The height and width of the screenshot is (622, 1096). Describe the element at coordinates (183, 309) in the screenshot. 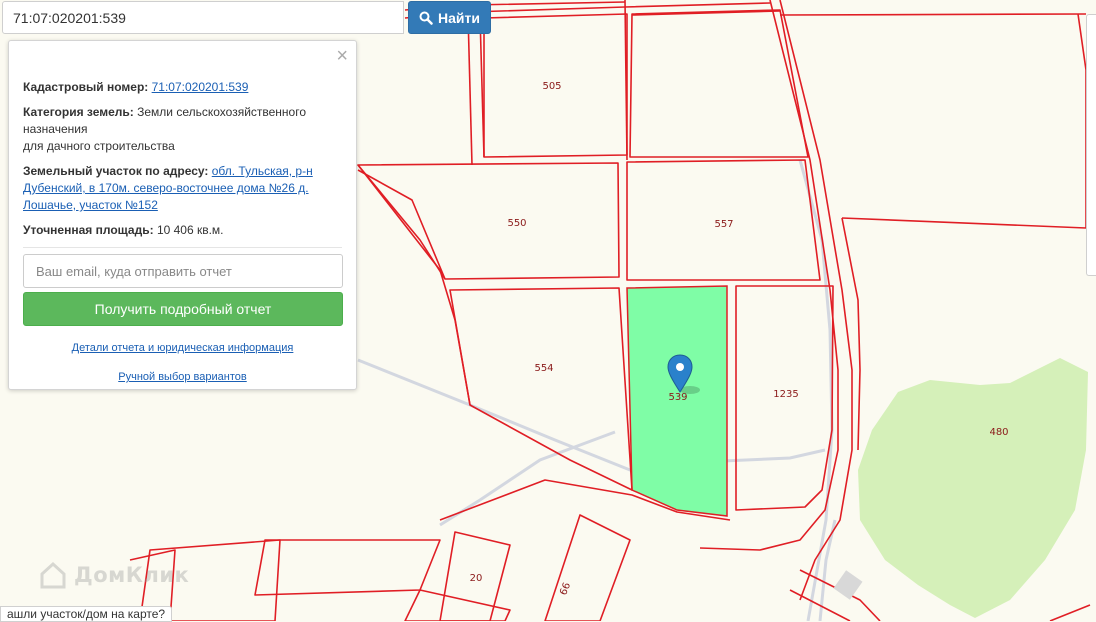

I see `get-report-button: Получить подробный отчет` at that location.